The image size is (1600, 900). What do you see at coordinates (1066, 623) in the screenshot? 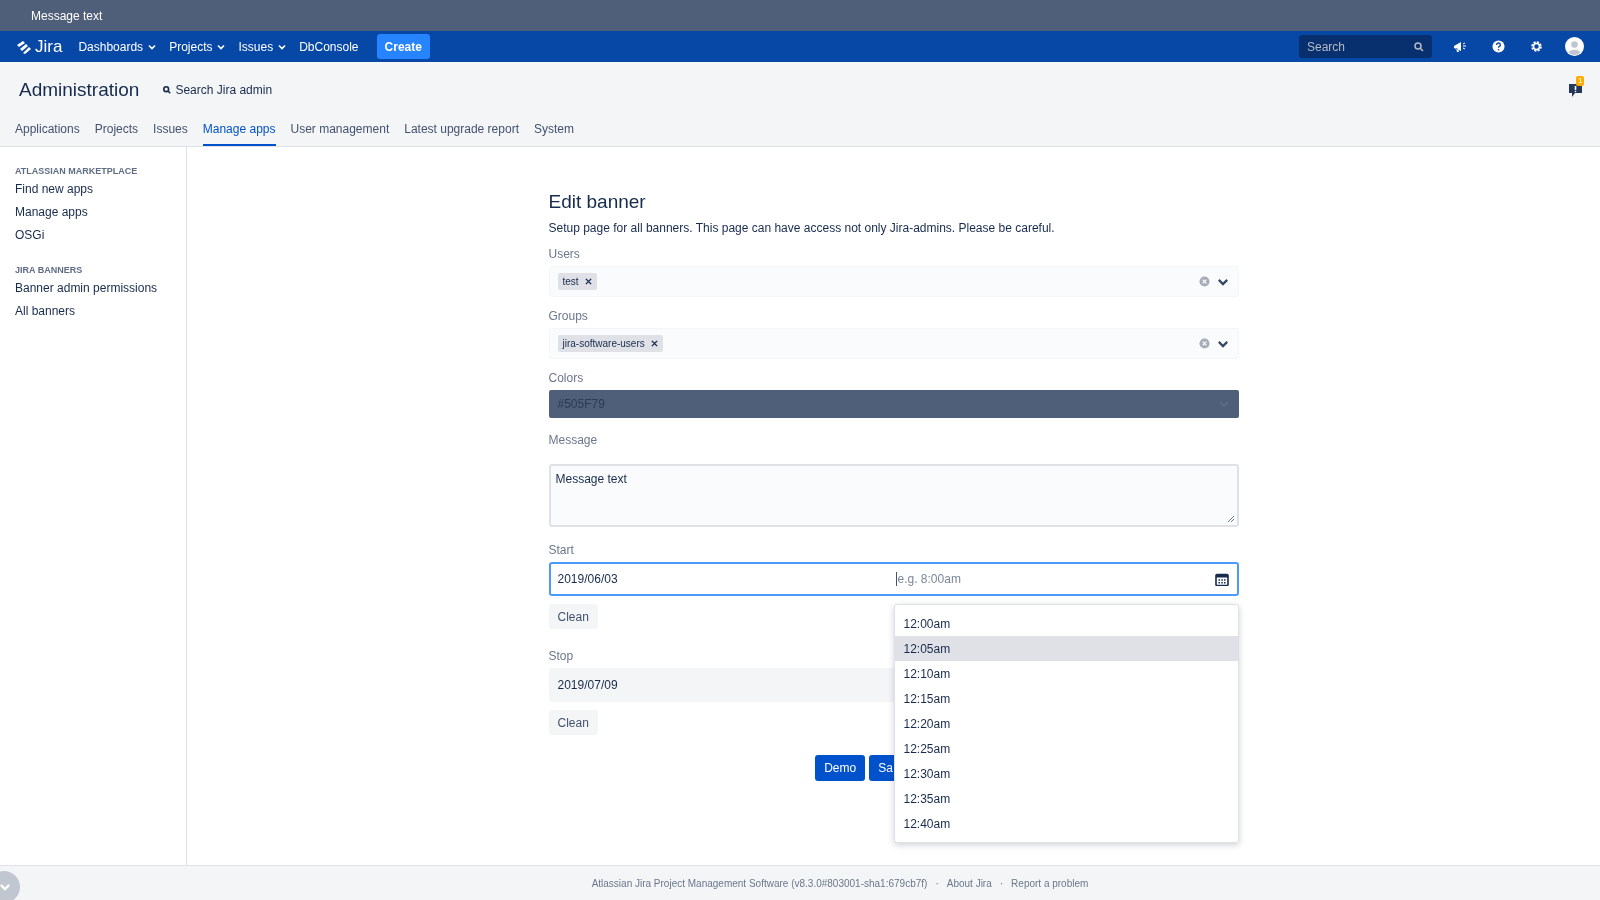
I see `time-option: 12:00am` at bounding box center [1066, 623].